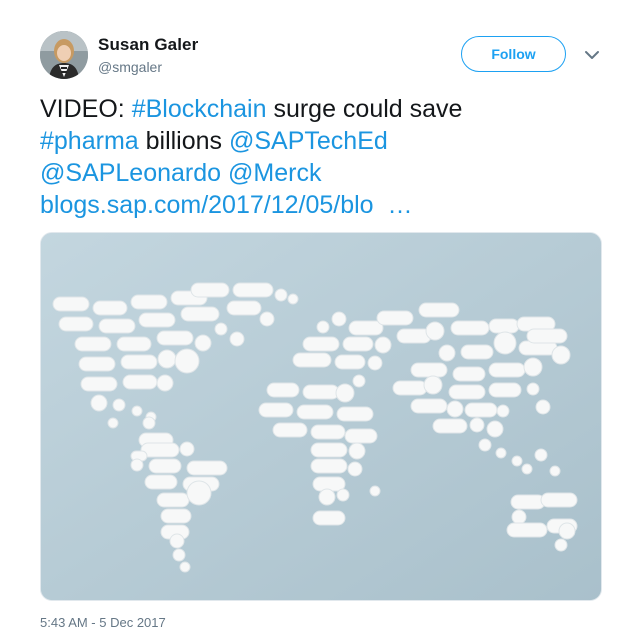 This screenshot has width=639, height=627. I want to click on hashtag-pharma: #pharma, so click(89, 141).